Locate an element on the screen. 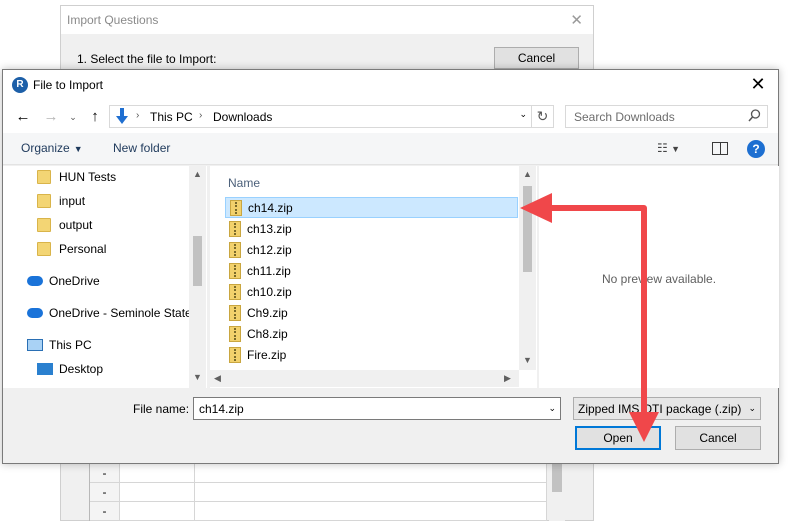 The width and height of the screenshot is (789, 521). help-icon: ? is located at coordinates (756, 149).